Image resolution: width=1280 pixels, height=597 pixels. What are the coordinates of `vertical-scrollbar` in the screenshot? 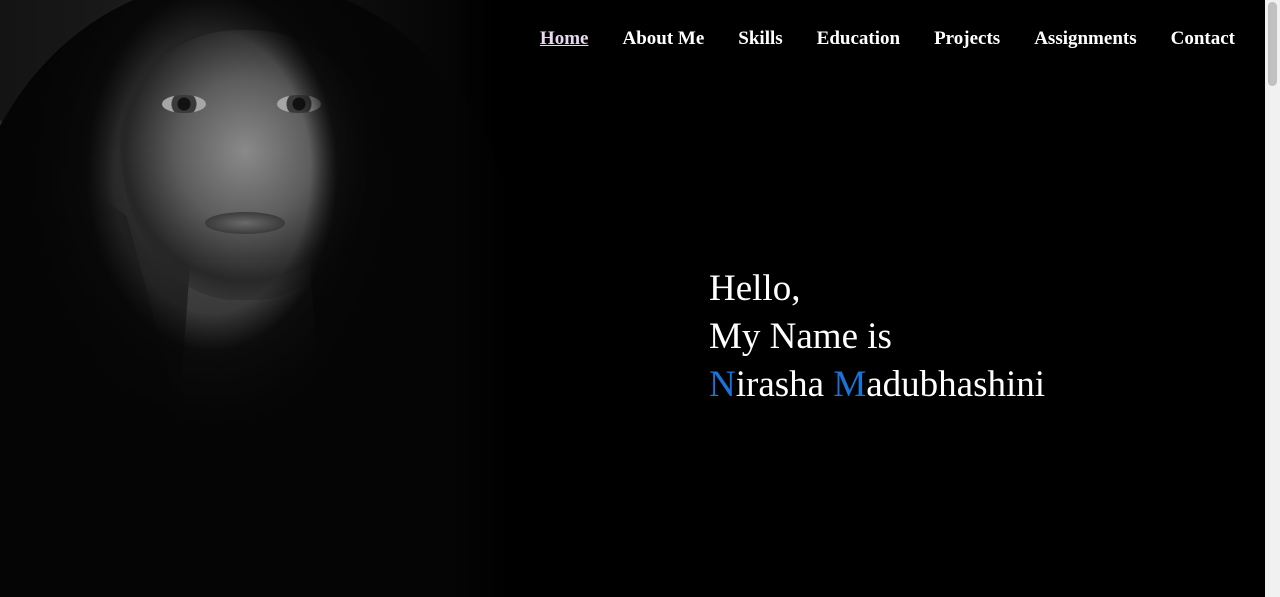 It's located at (1272, 298).